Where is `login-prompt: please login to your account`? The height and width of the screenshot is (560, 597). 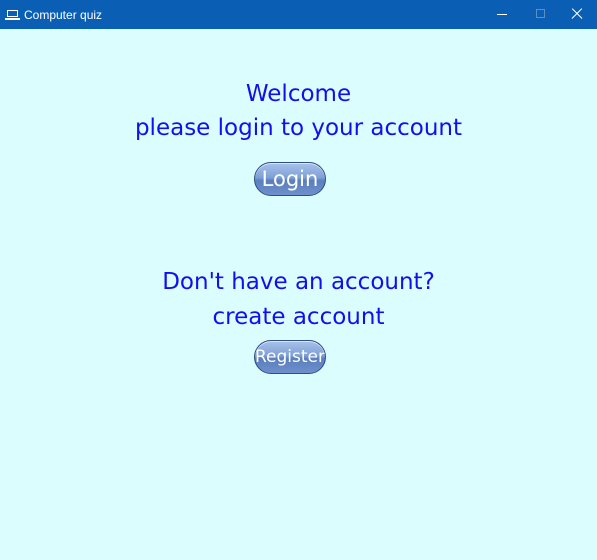 login-prompt: please login to your account is located at coordinates (298, 128).